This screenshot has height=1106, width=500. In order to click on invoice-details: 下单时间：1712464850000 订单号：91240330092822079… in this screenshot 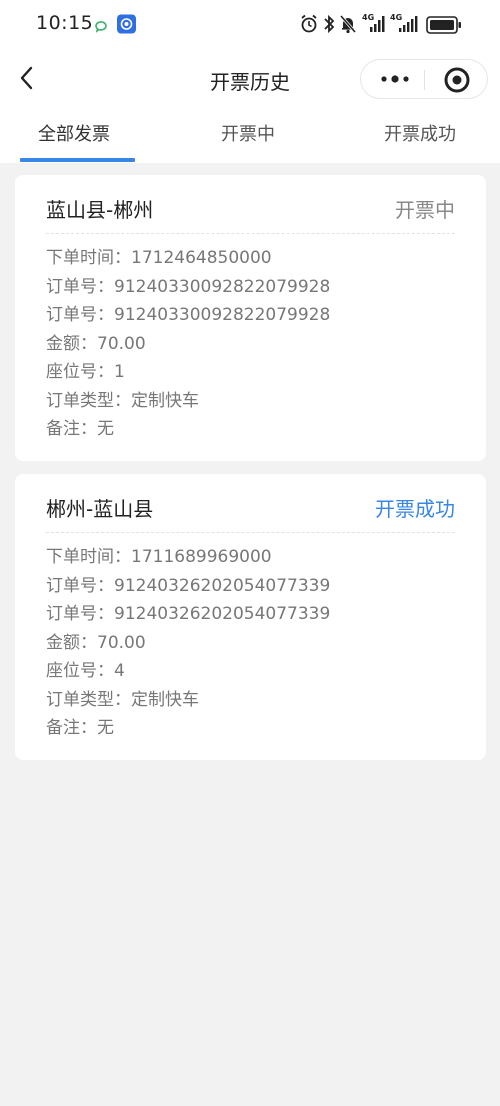, I will do `click(188, 344)`.